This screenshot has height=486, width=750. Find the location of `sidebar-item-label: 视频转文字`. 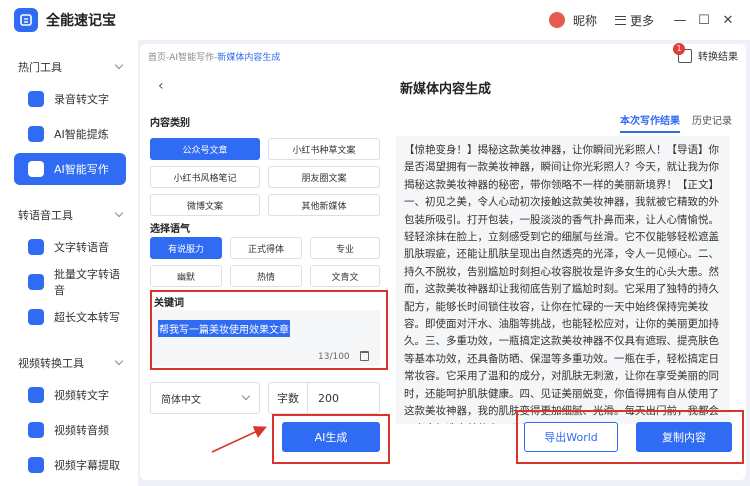

sidebar-item-label: 视频转文字 is located at coordinates (81, 395).